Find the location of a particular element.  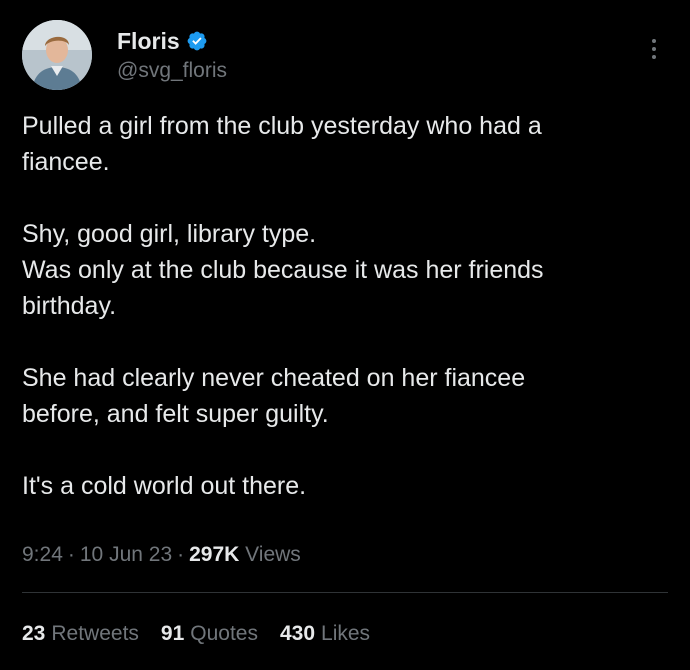

tweet-line: birthday. is located at coordinates (69, 306).